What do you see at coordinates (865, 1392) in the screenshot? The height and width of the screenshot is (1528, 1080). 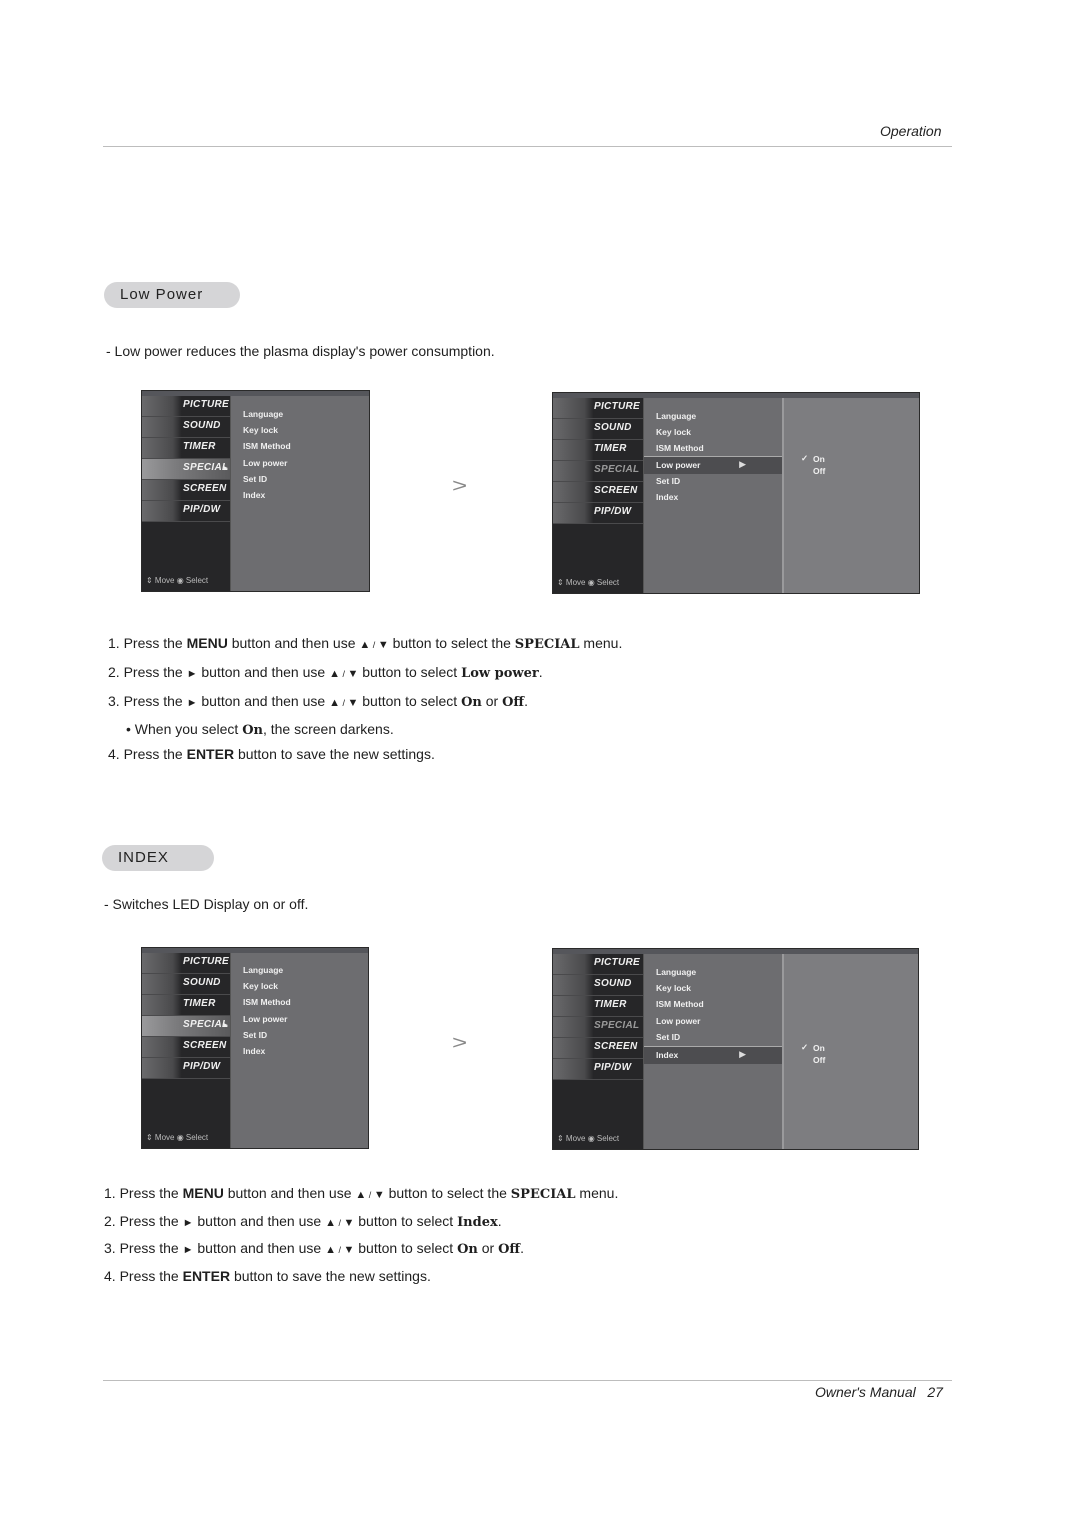 I see `manual-label: Owner's Manual` at bounding box center [865, 1392].